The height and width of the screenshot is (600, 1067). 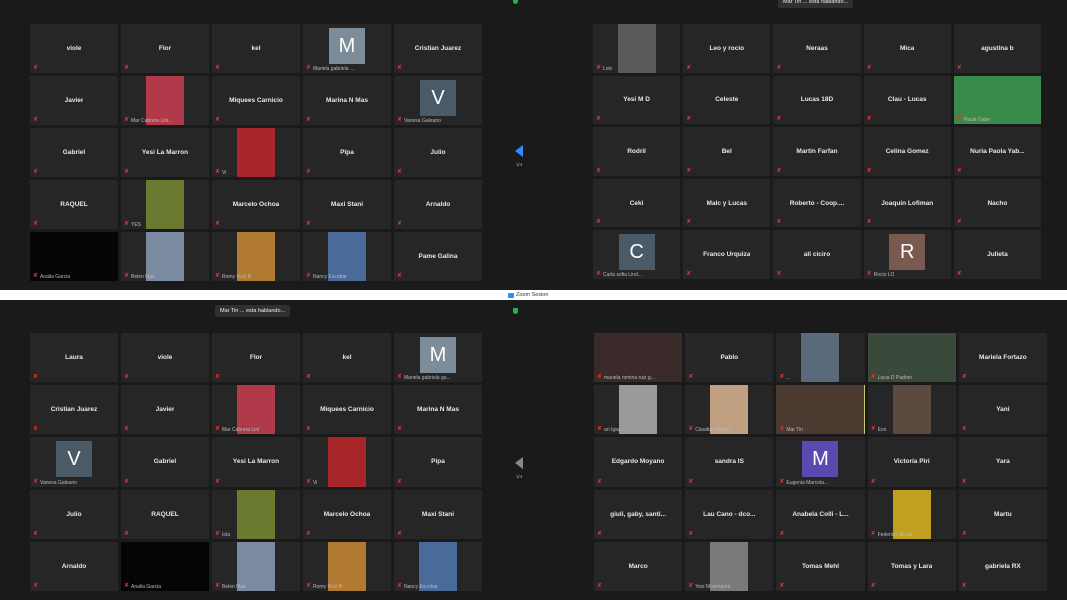 I want to click on participant-tile: Joaquin Lofiman ✘, so click(x=907, y=203).